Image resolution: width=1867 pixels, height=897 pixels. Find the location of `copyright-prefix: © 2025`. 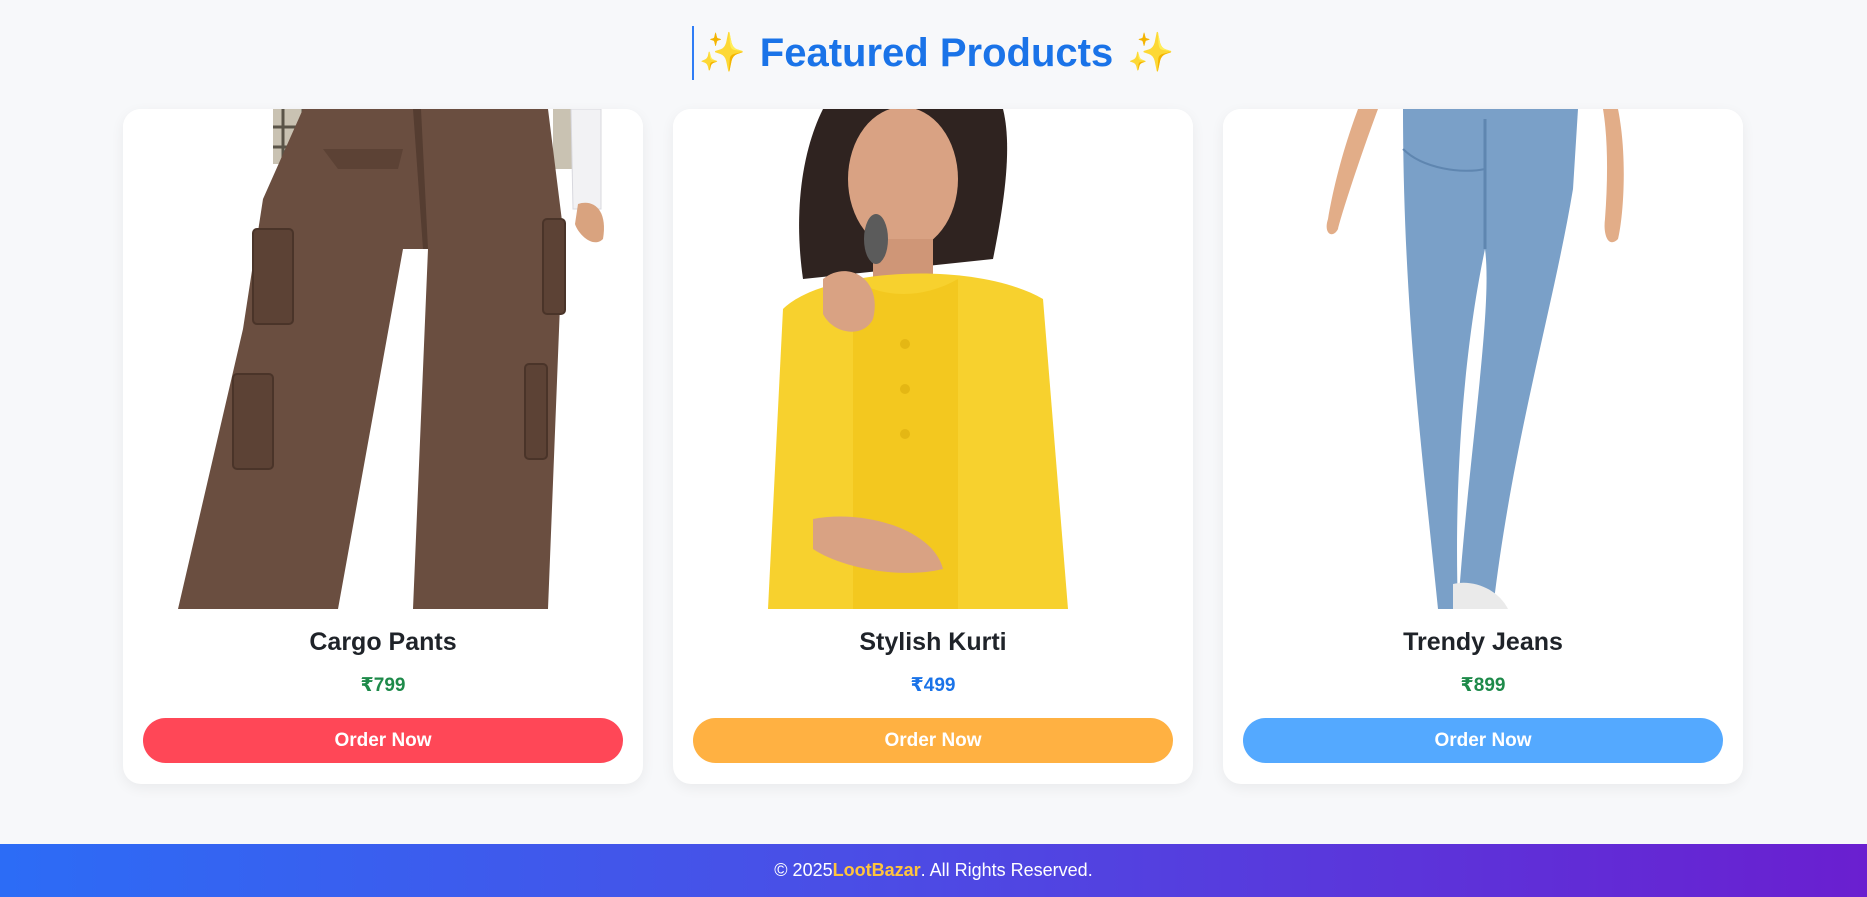

copyright-prefix: © 2025 is located at coordinates (803, 870).